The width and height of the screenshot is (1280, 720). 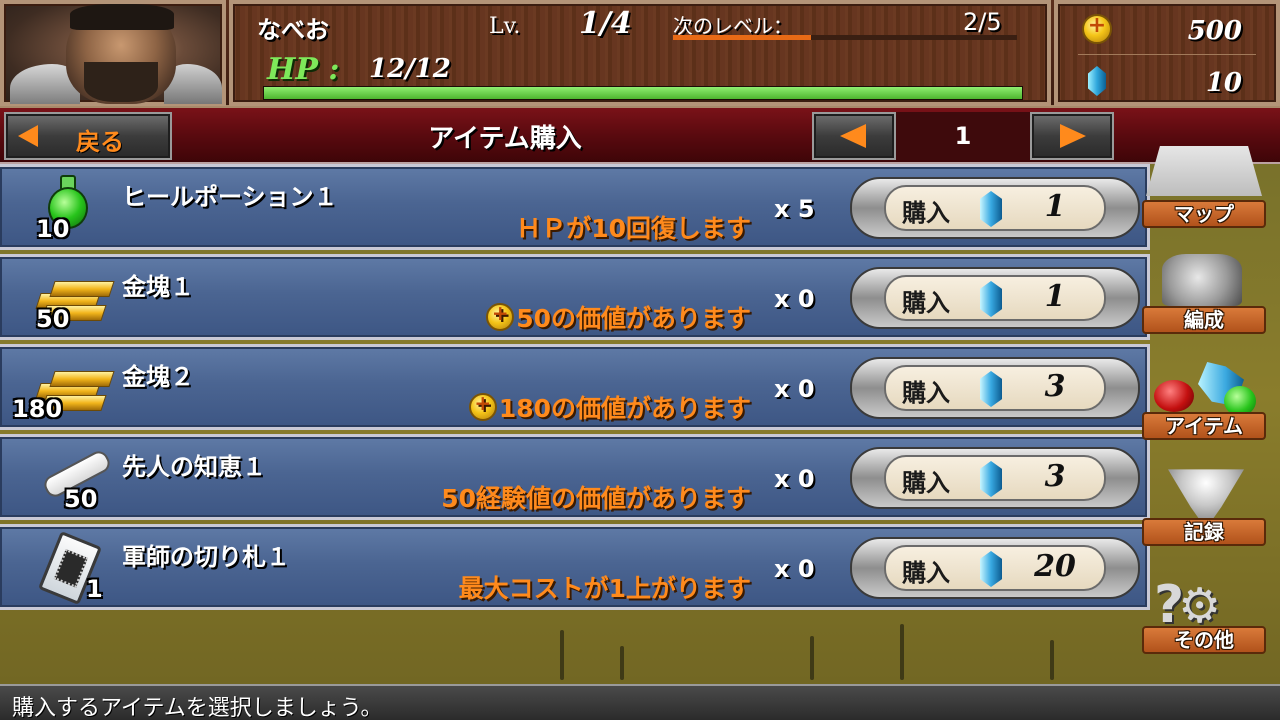 I want to click on side-menu-label: アイテム, so click(x=1204, y=426).